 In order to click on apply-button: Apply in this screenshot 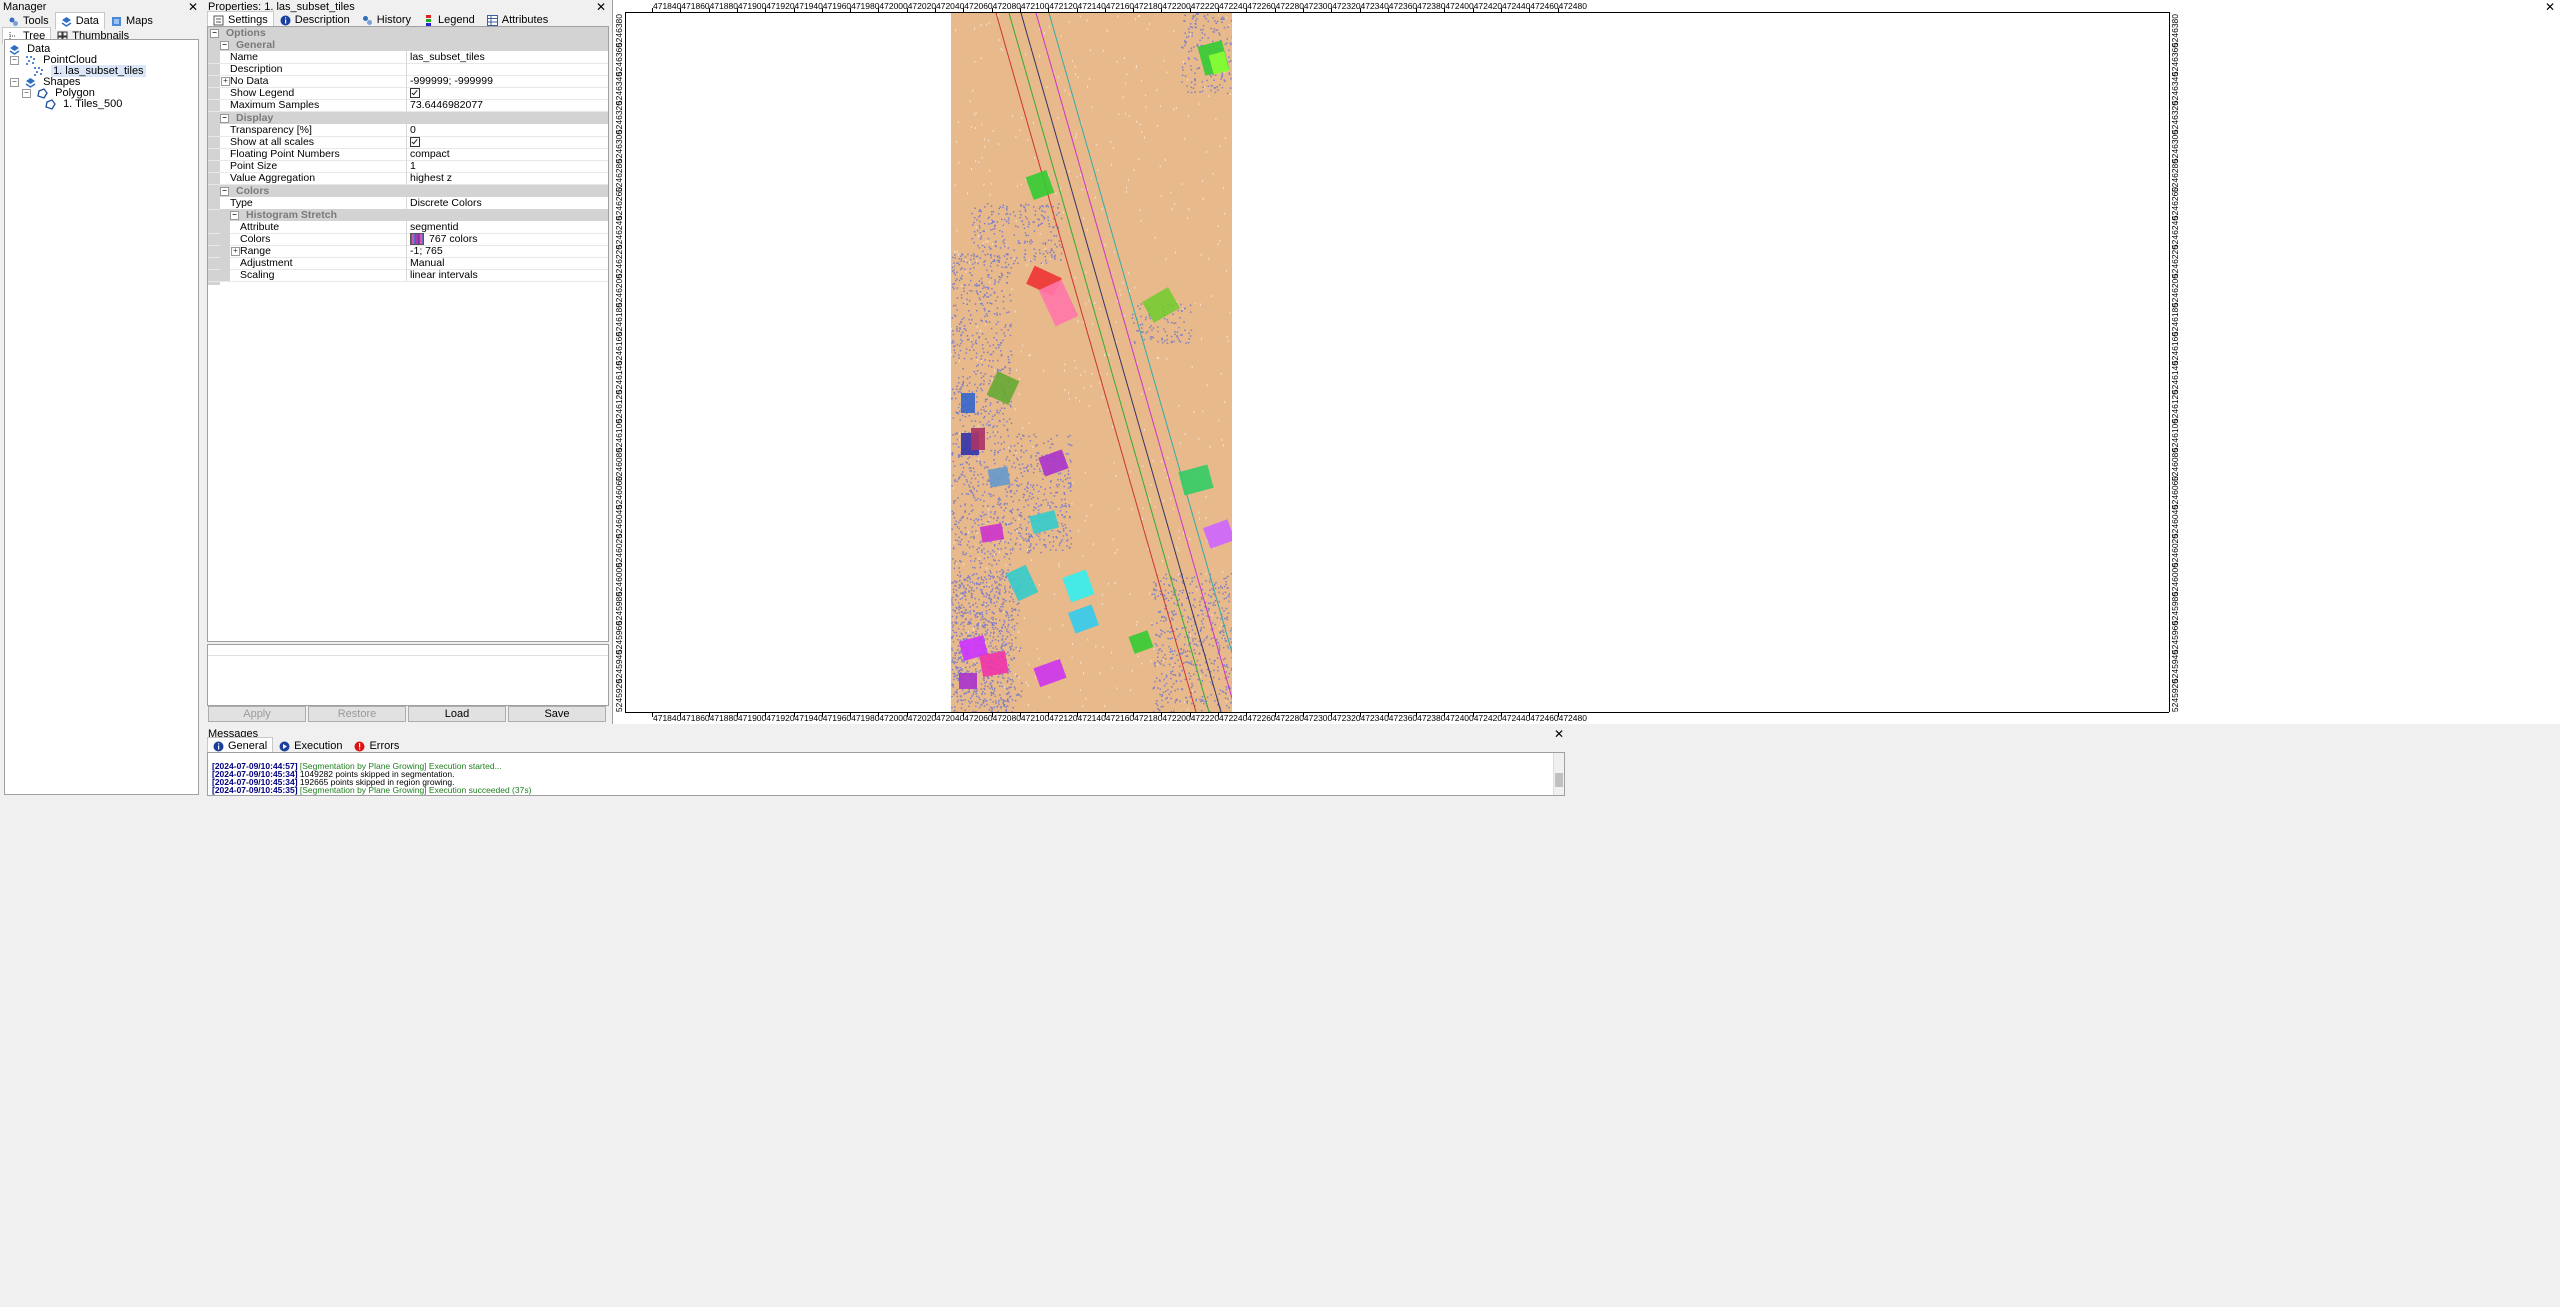, I will do `click(257, 714)`.